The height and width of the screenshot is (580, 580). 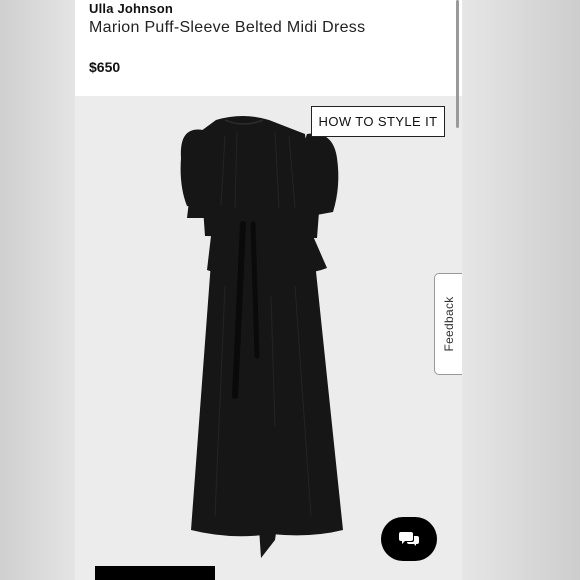 What do you see at coordinates (321, 174) in the screenshot?
I see `dress-right-sleeve` at bounding box center [321, 174].